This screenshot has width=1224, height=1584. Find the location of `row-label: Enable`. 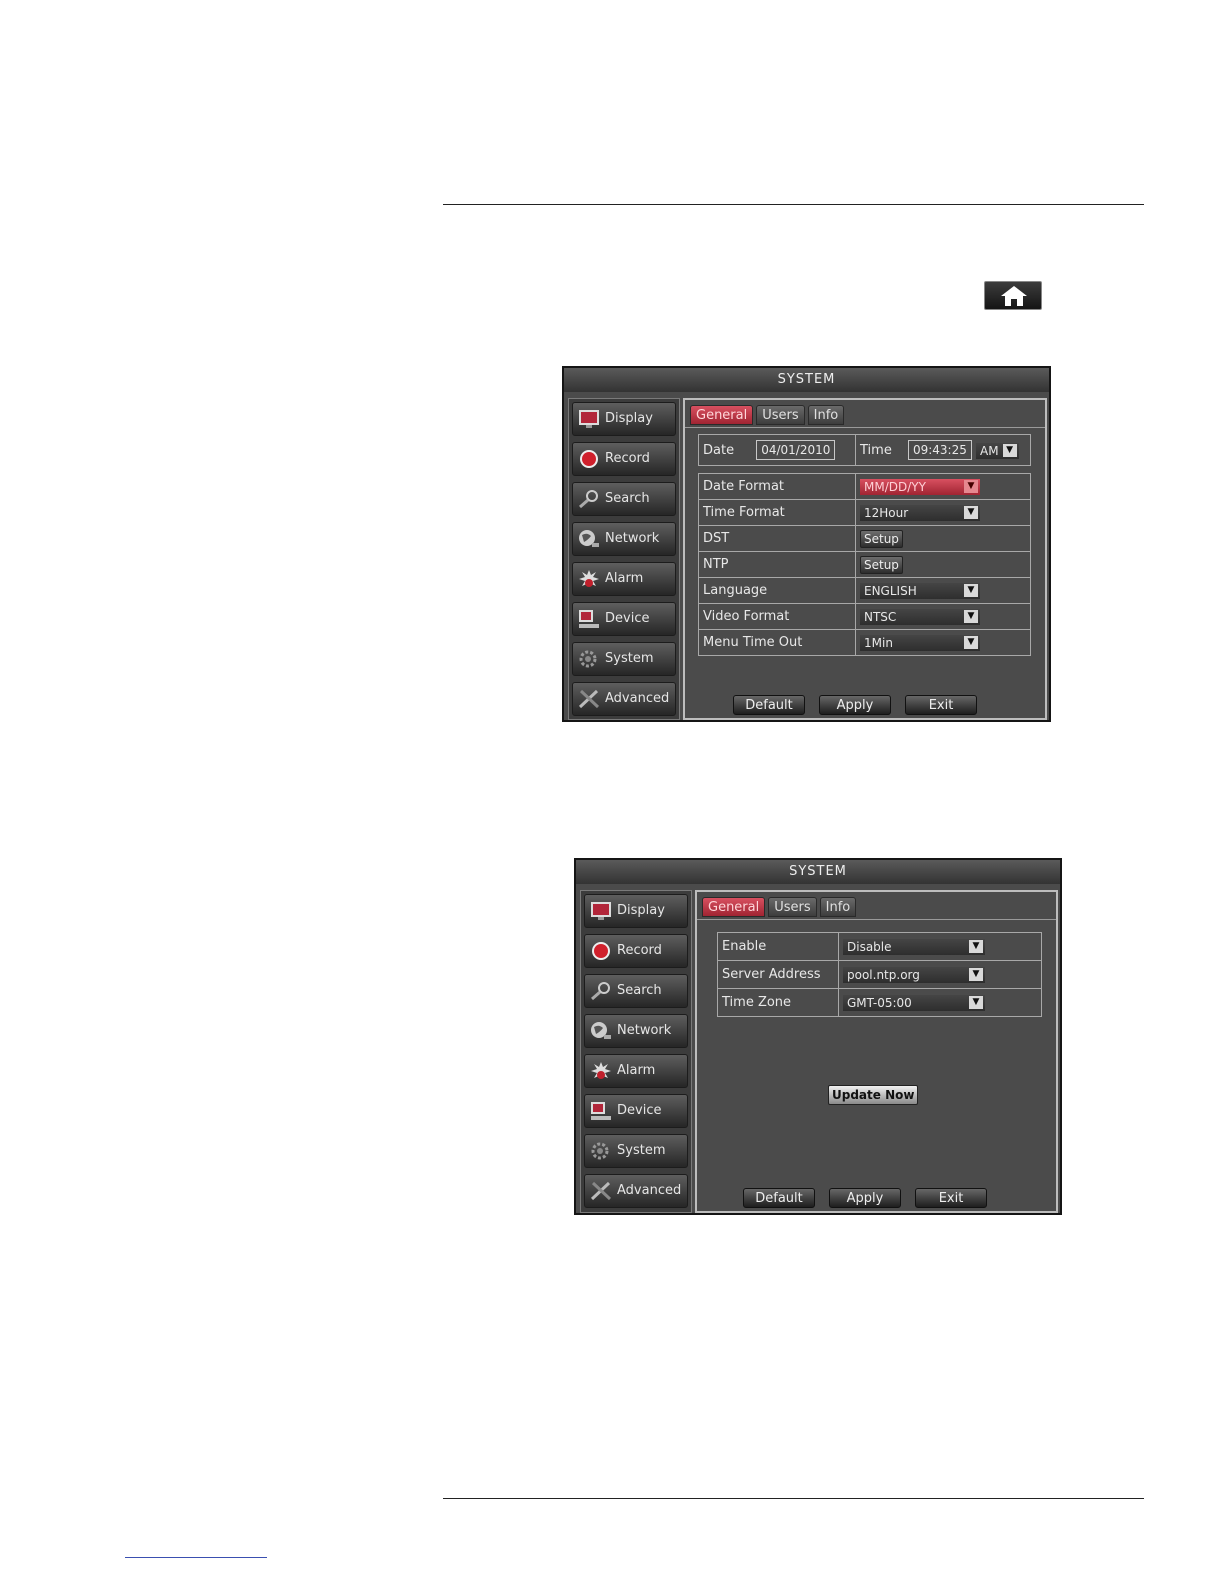

row-label: Enable is located at coordinates (778, 946).